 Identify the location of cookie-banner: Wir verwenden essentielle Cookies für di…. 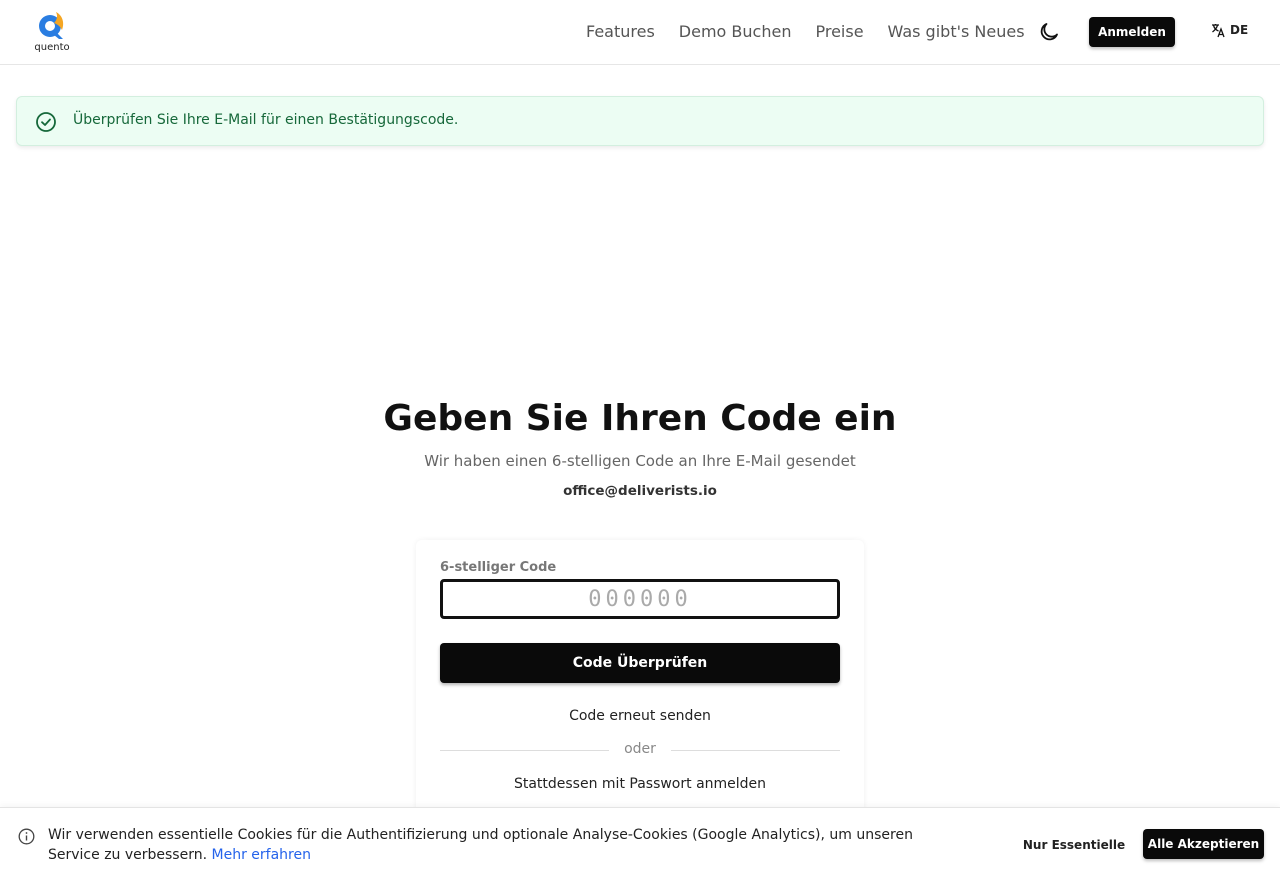
(640, 843).